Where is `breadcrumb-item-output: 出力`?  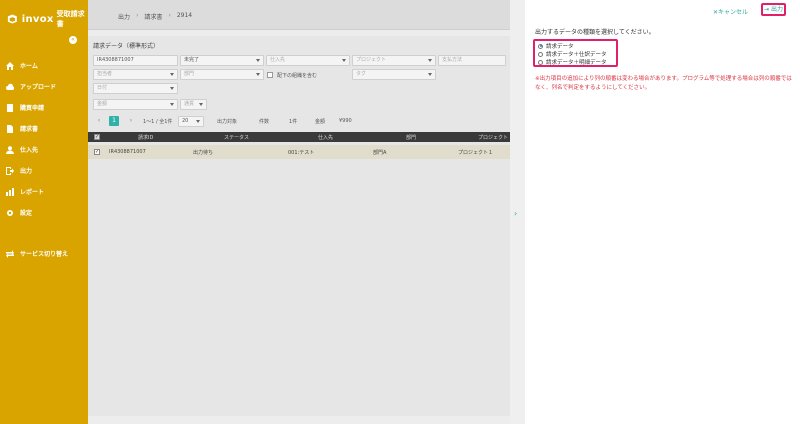
breadcrumb-item-output: 出力 is located at coordinates (124, 16).